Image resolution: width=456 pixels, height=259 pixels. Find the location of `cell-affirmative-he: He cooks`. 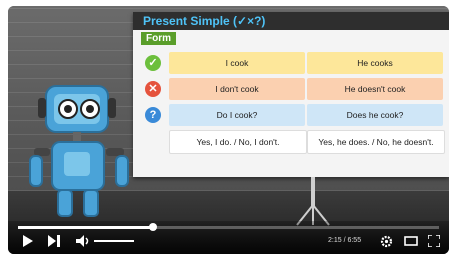

cell-affirmative-he: He cooks is located at coordinates (375, 63).